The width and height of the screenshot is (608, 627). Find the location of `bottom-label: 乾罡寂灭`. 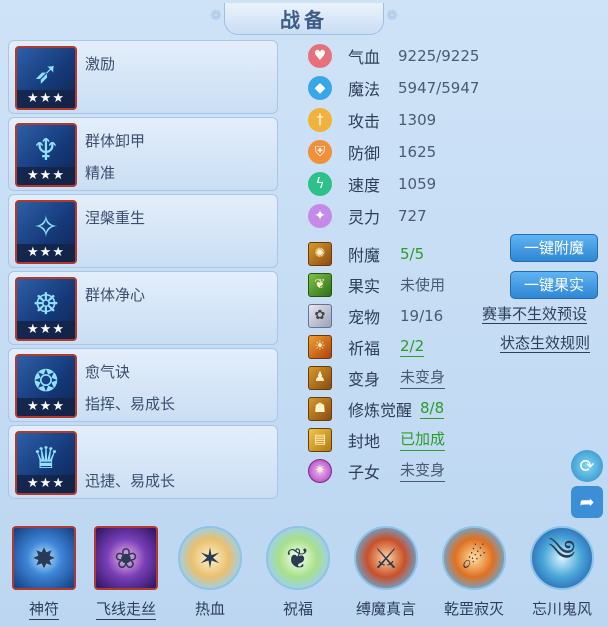

bottom-label: 乾罡寂灭 is located at coordinates (473, 609).